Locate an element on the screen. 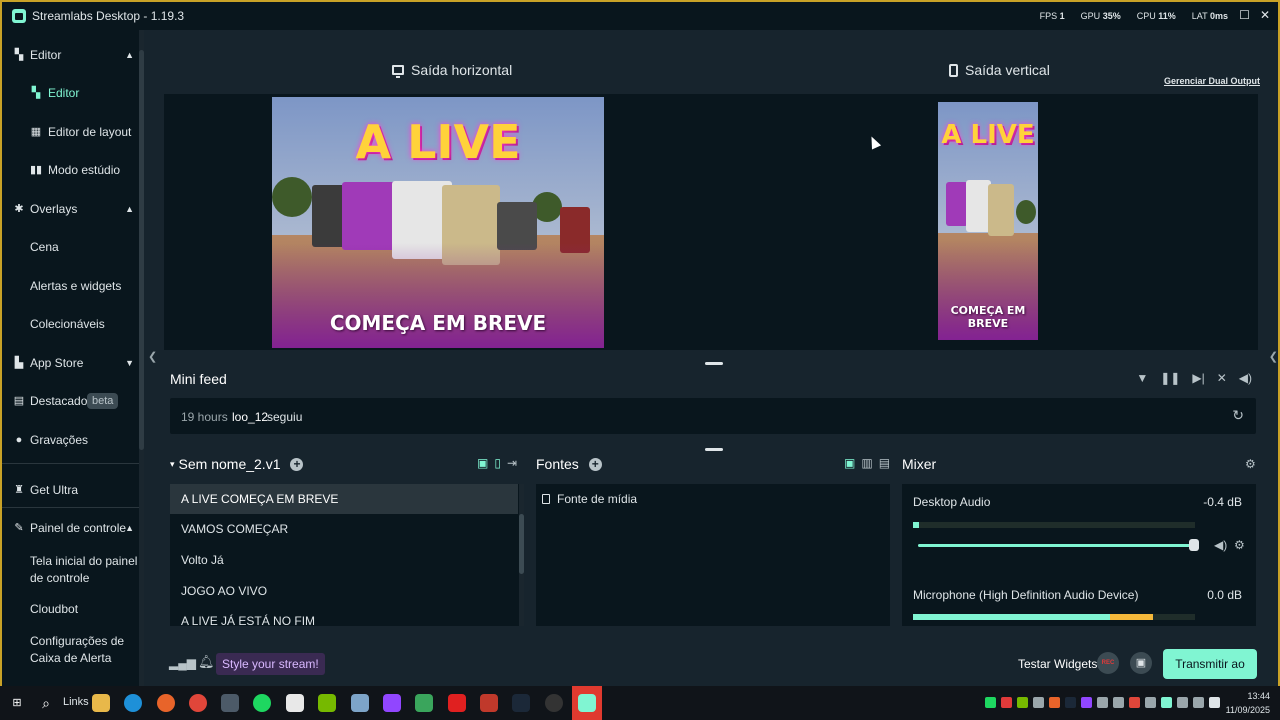 This screenshot has width=1280, height=720. sidebar-group-editor: ▚ Editor ▲ is located at coordinates (73, 55).